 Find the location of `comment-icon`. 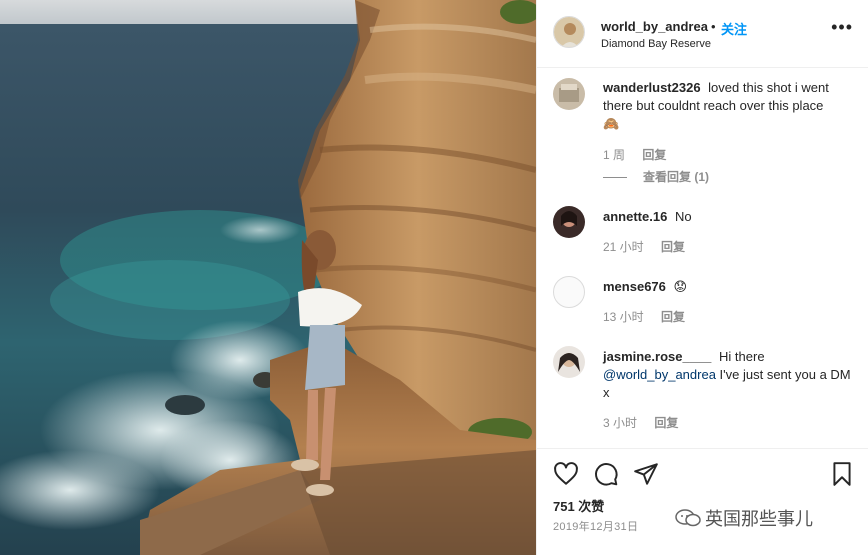

comment-icon is located at coordinates (606, 474).